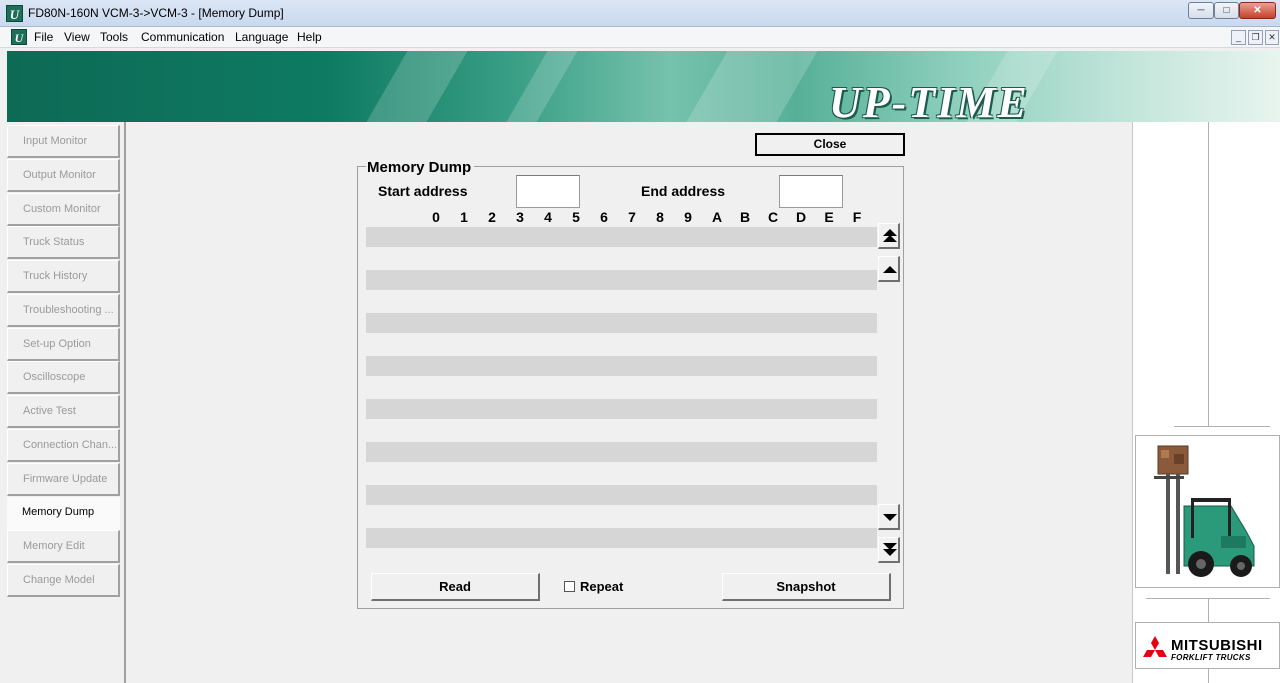 This screenshot has height=683, width=1280. Describe the element at coordinates (156, 13) in the screenshot. I see `window-title: FD80N-160N VCM-3->VCM-3 - [Memory Dump]` at that location.